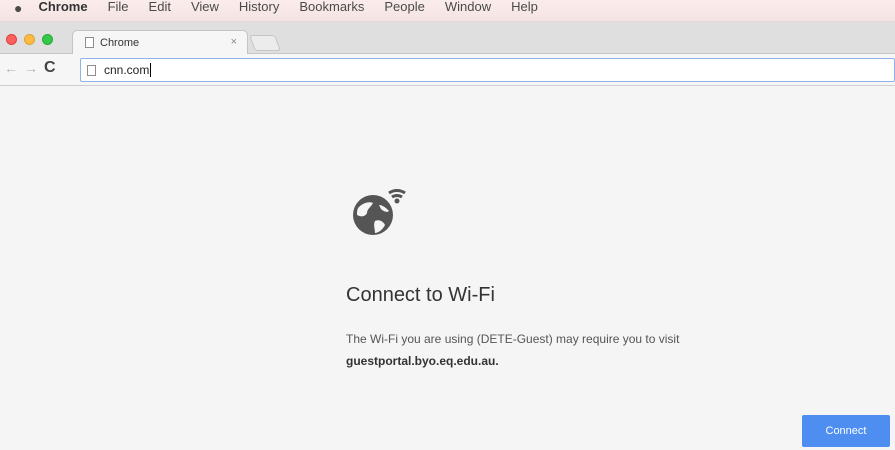  I want to click on menu-window: Window, so click(468, 7).